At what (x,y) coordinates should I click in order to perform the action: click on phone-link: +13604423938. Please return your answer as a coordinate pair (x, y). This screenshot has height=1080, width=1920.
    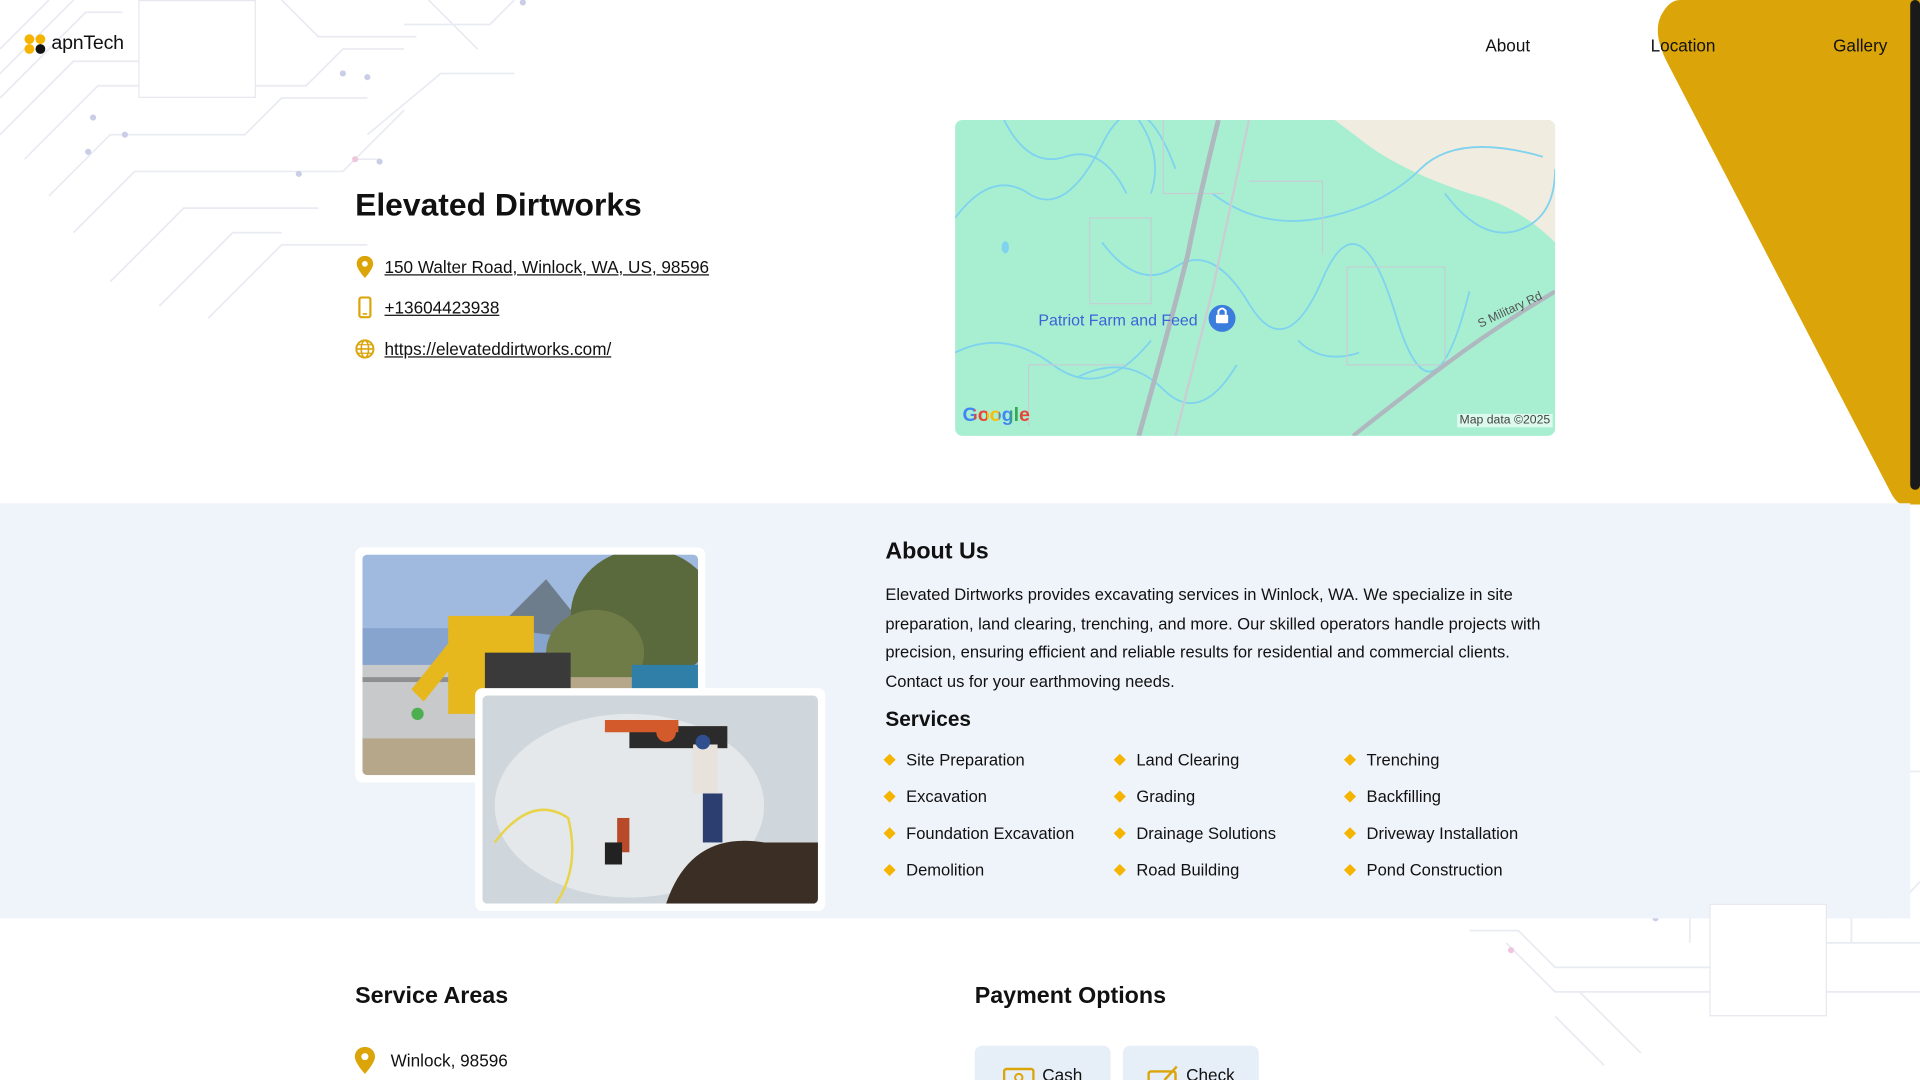
    Looking at the image, I should click on (441, 308).